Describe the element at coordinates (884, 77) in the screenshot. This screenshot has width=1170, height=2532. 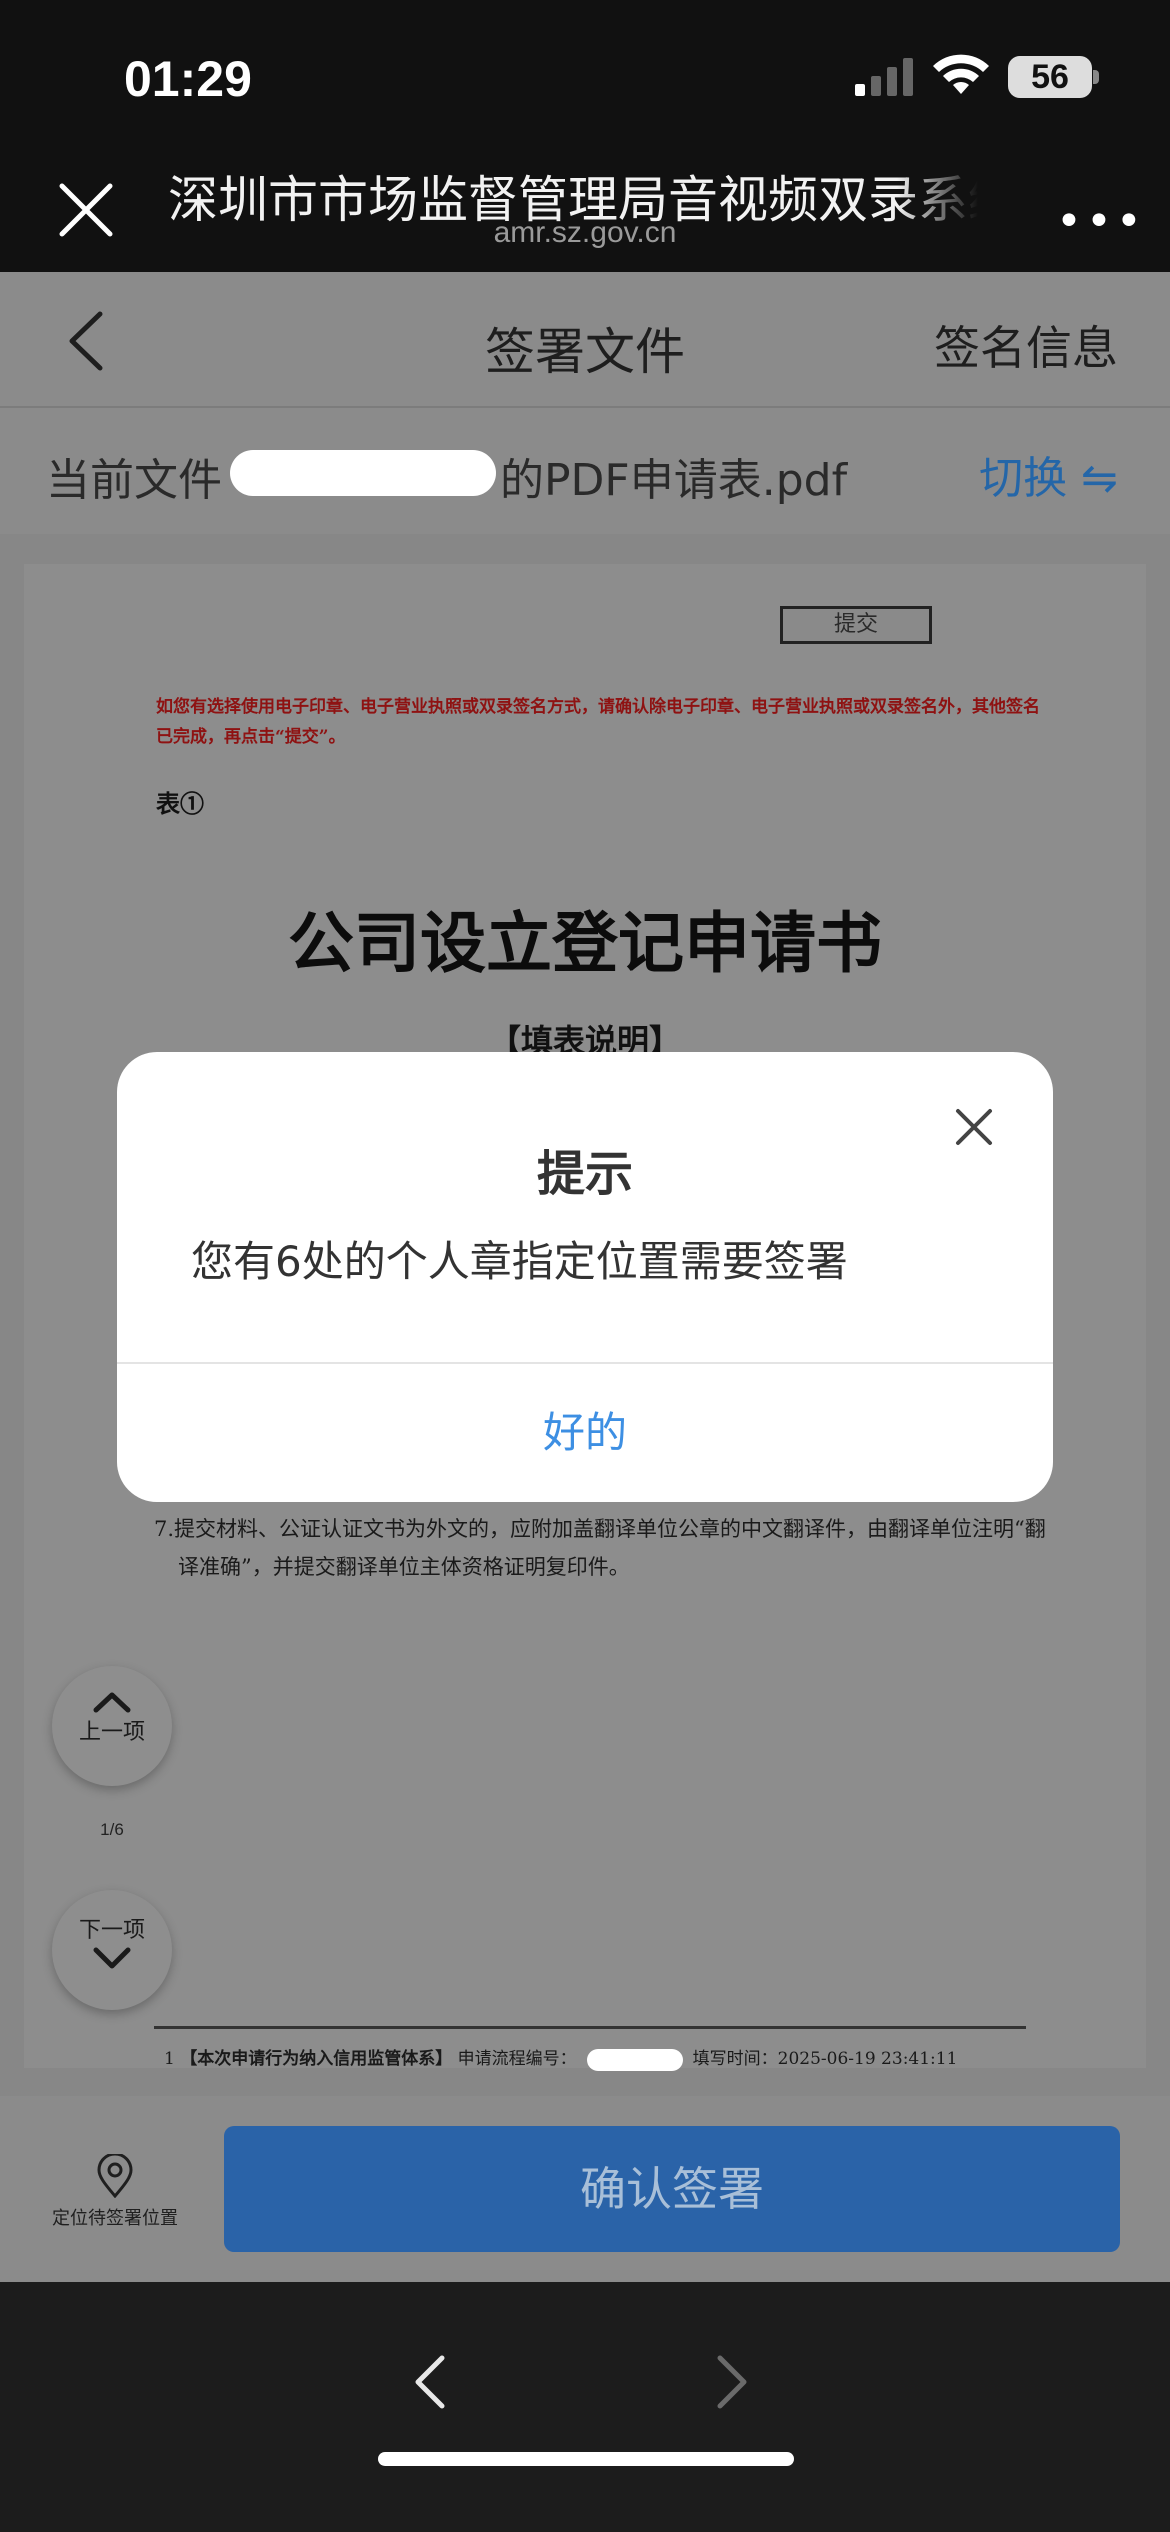
I see `cellular-signal-icon` at that location.